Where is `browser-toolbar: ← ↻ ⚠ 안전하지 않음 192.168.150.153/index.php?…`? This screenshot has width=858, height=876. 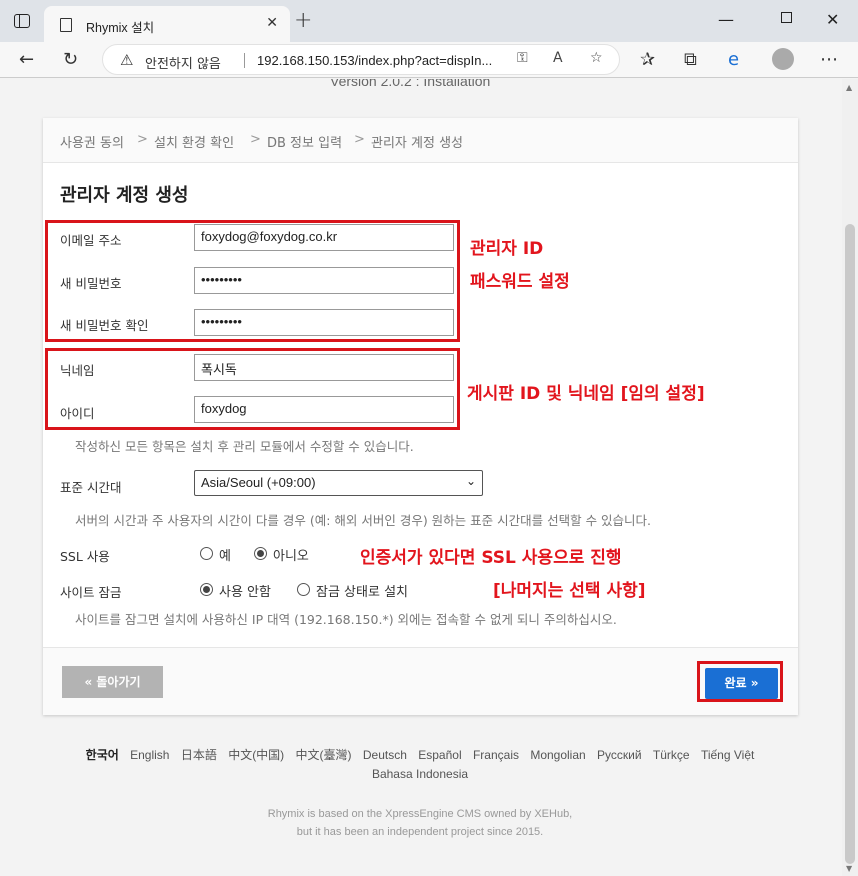
browser-toolbar: ← ↻ ⚠ 안전하지 않음 192.168.150.153/index.php?… is located at coordinates (429, 60).